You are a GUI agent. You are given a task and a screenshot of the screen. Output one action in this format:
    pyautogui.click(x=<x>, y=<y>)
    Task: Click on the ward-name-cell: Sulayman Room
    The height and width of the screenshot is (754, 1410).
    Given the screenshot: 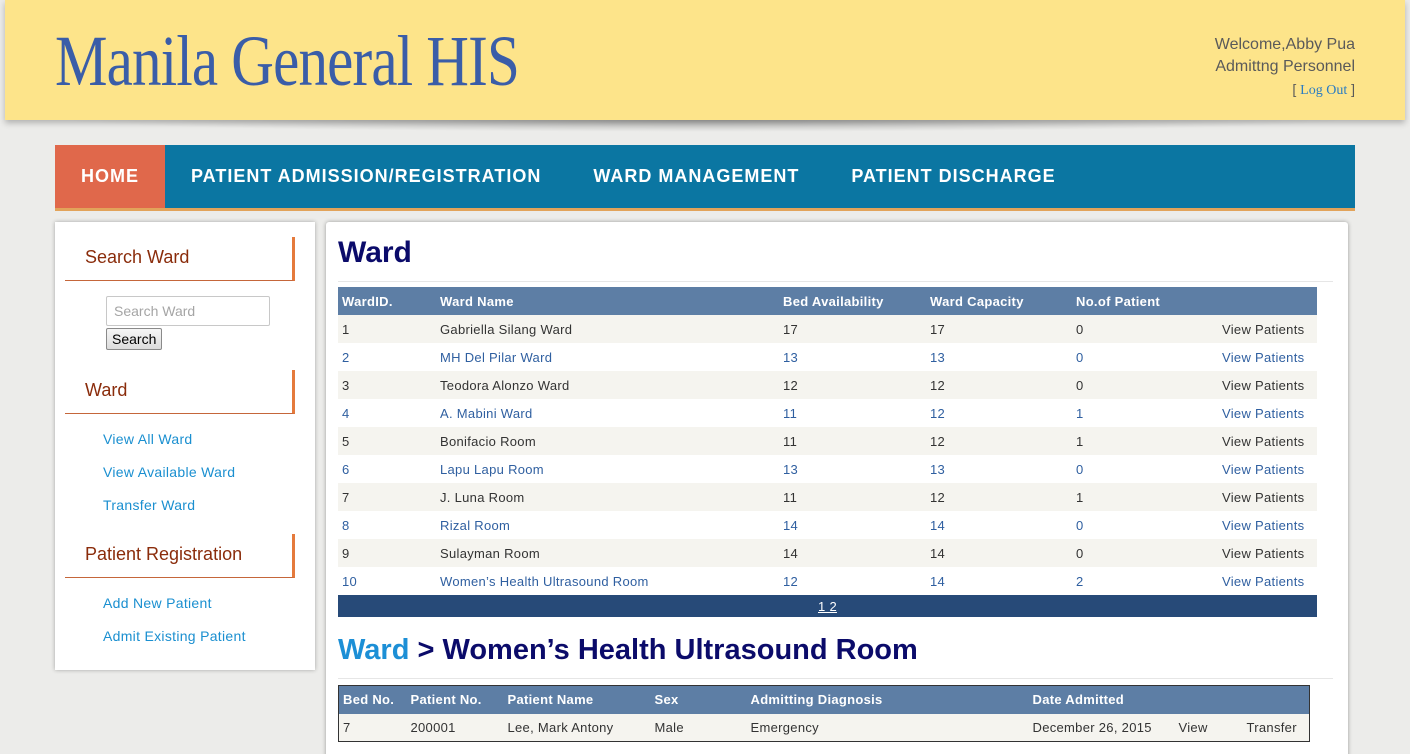 What is the action you would take?
    pyautogui.click(x=607, y=553)
    